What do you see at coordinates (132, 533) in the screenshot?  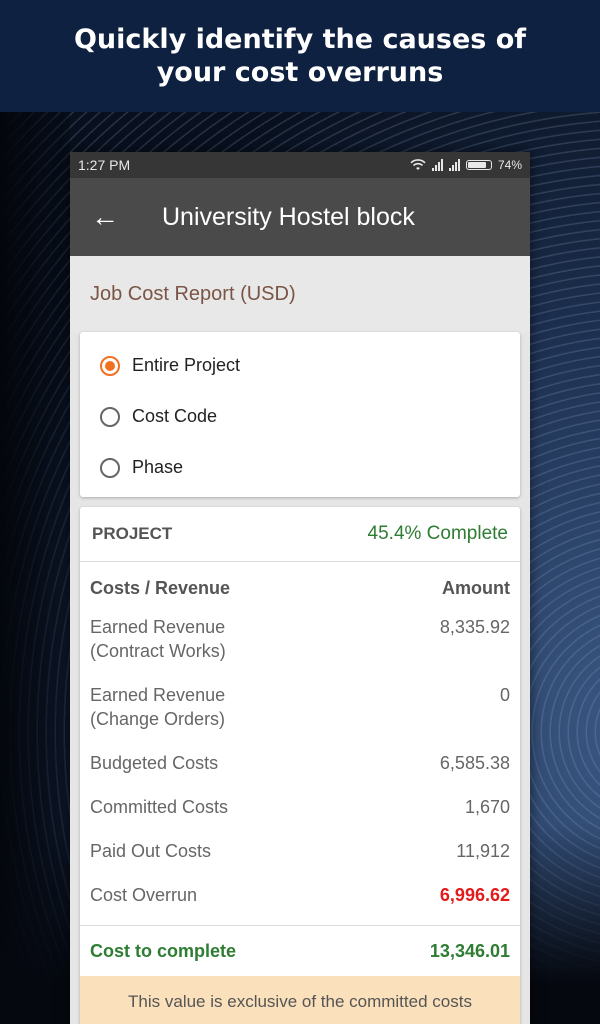 I see `project-label: PROJECT` at bounding box center [132, 533].